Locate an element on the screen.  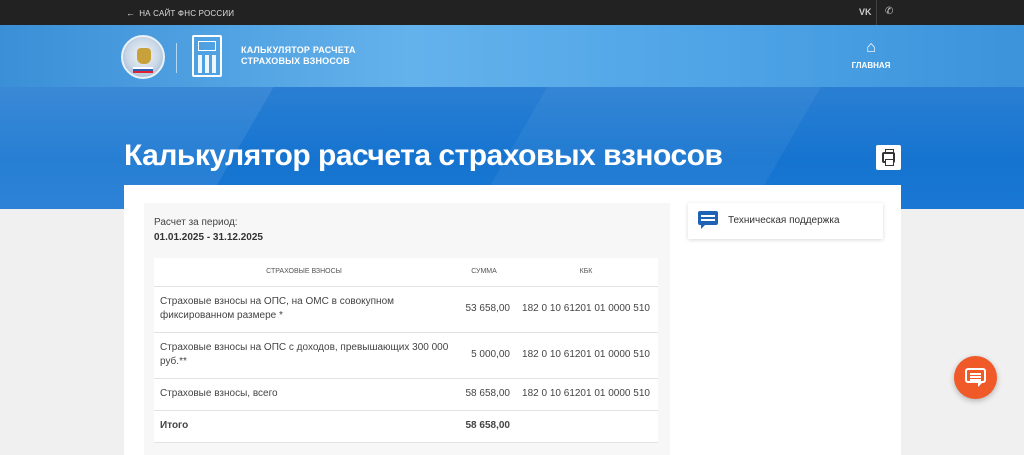
chat-bubble-icon is located at coordinates (975, 377).